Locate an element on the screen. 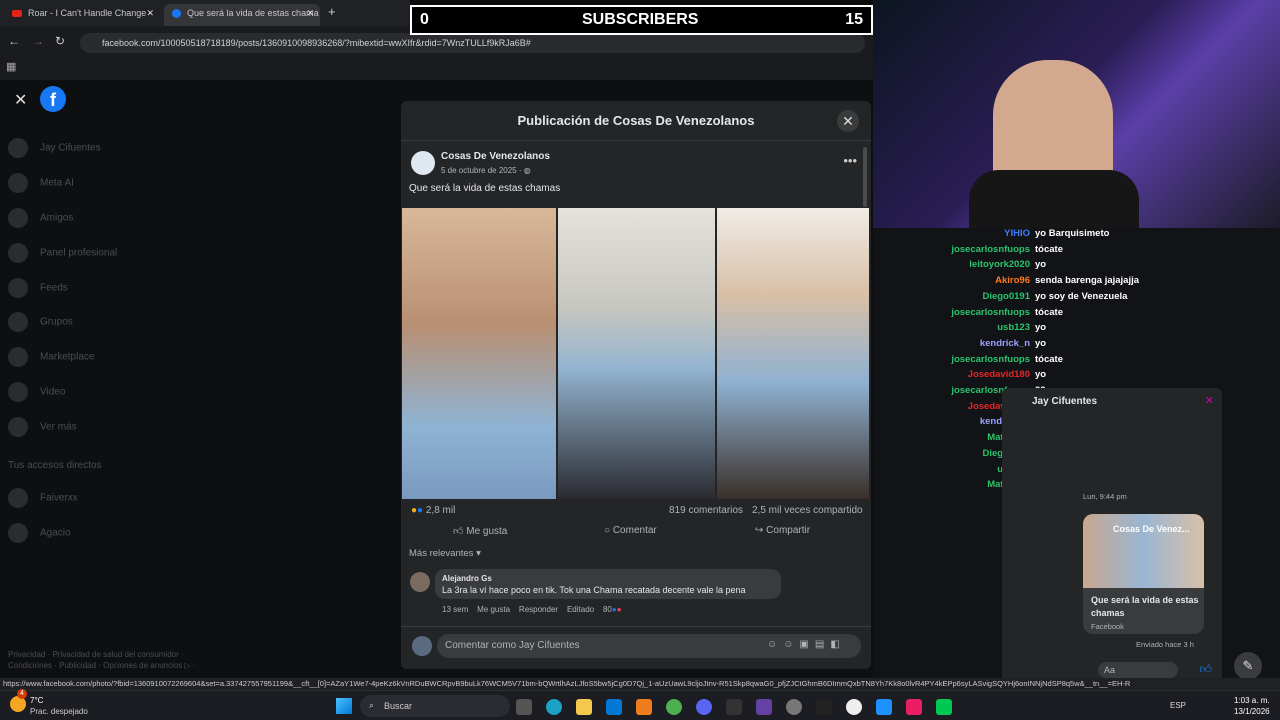  shortcut-item: Agacio is located at coordinates (39, 533).